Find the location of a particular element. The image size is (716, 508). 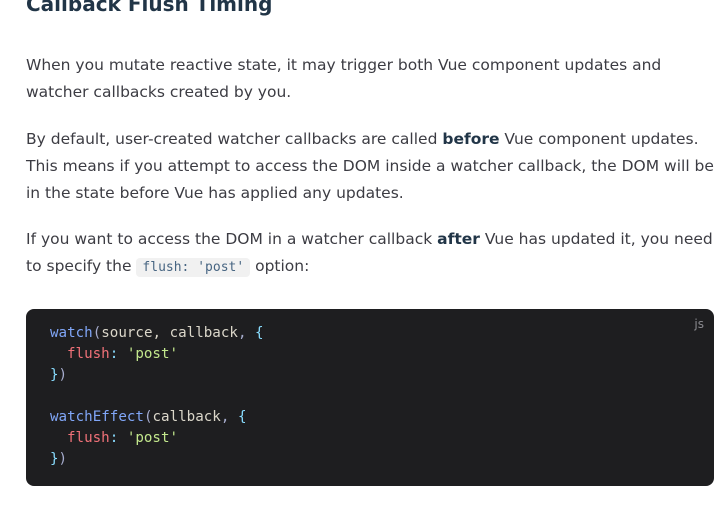

code-line: watch(source, callback, { is located at coordinates (157, 333).